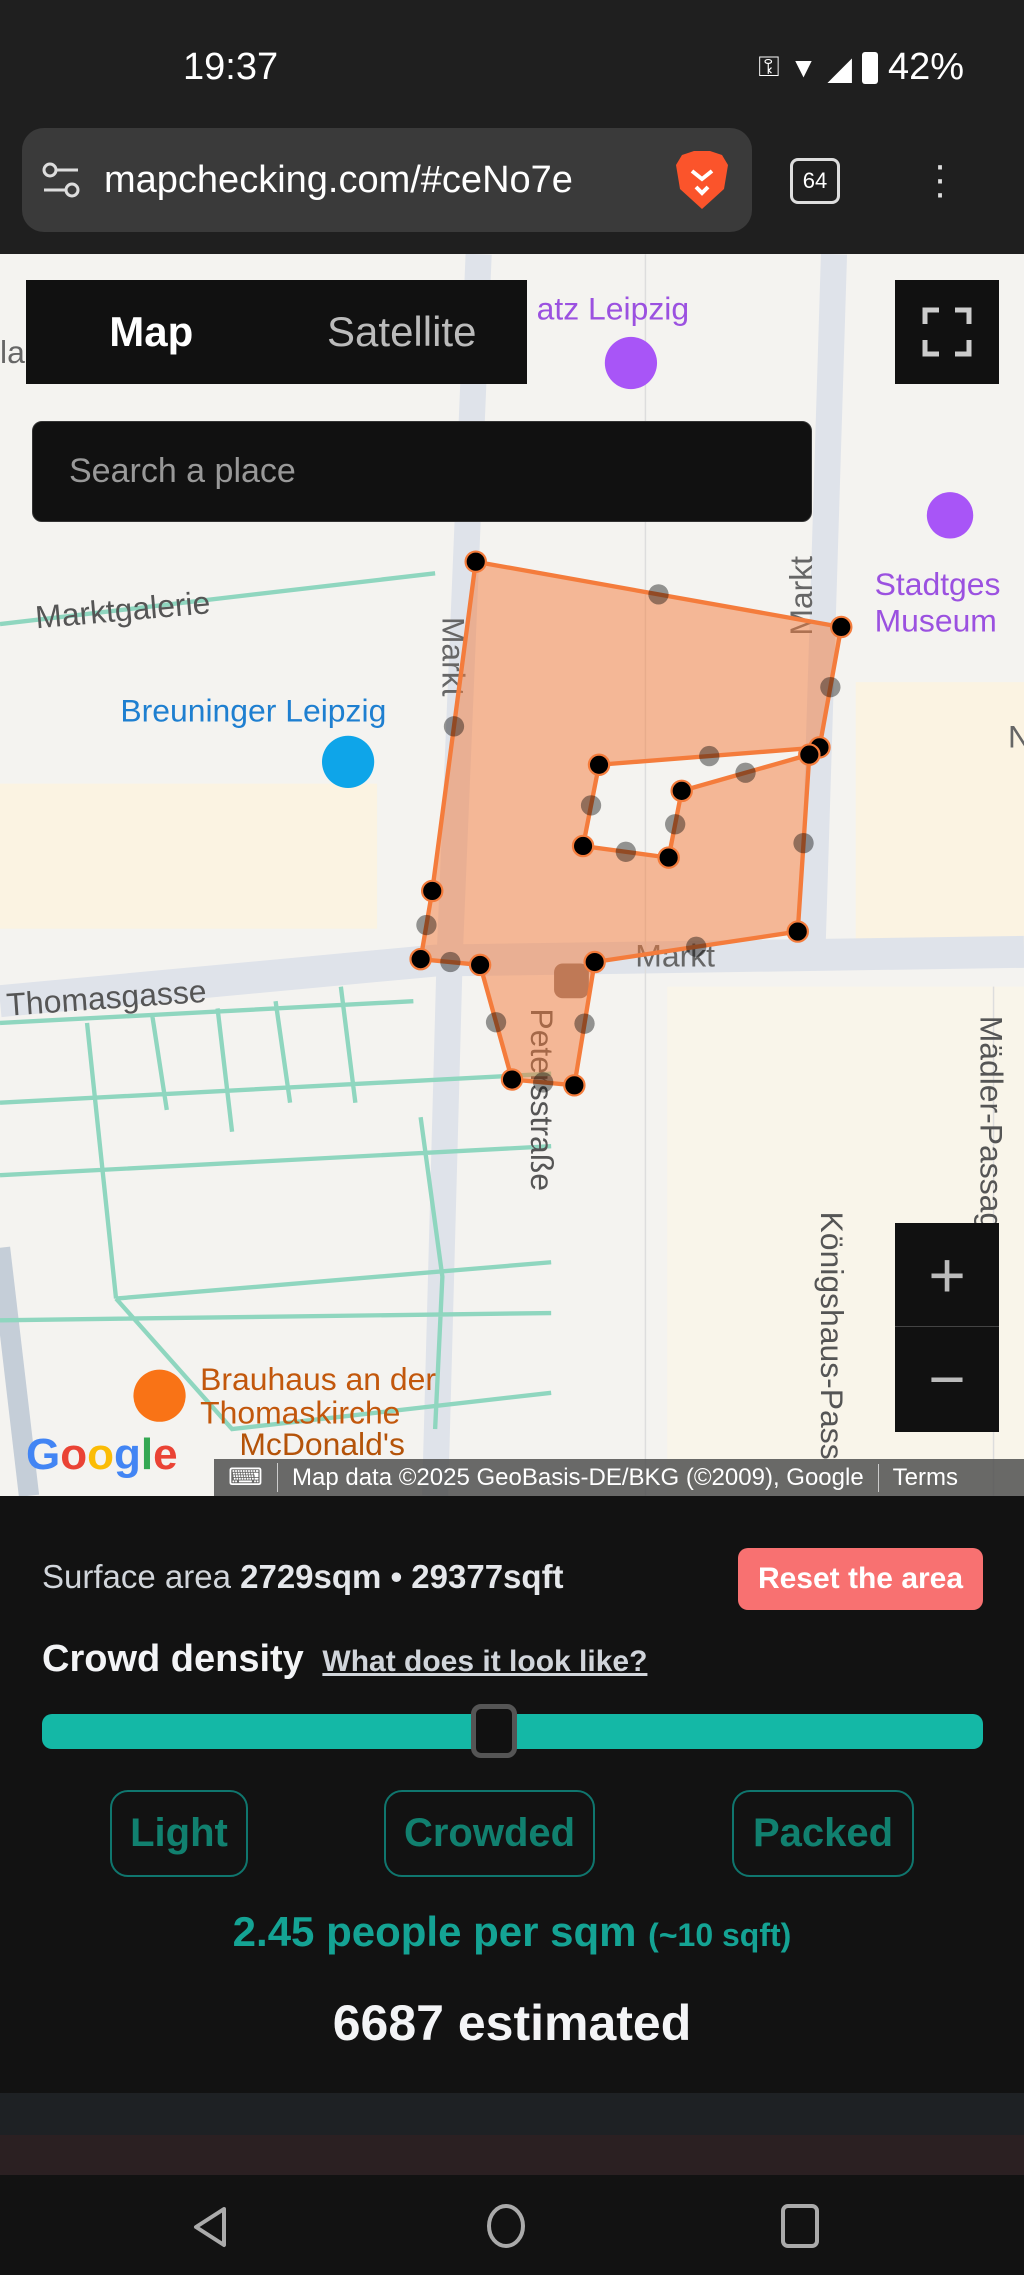 The height and width of the screenshot is (2275, 1024). Describe the element at coordinates (613, 308) in the screenshot. I see `label-platz: atz Leipzig` at that location.